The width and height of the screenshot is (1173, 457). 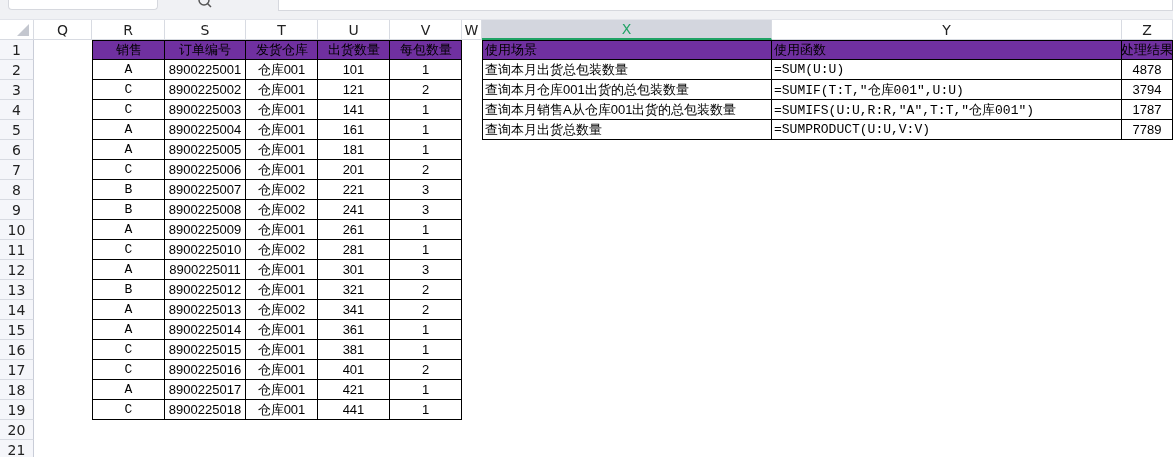 I want to click on name-box, so click(x=83, y=5).